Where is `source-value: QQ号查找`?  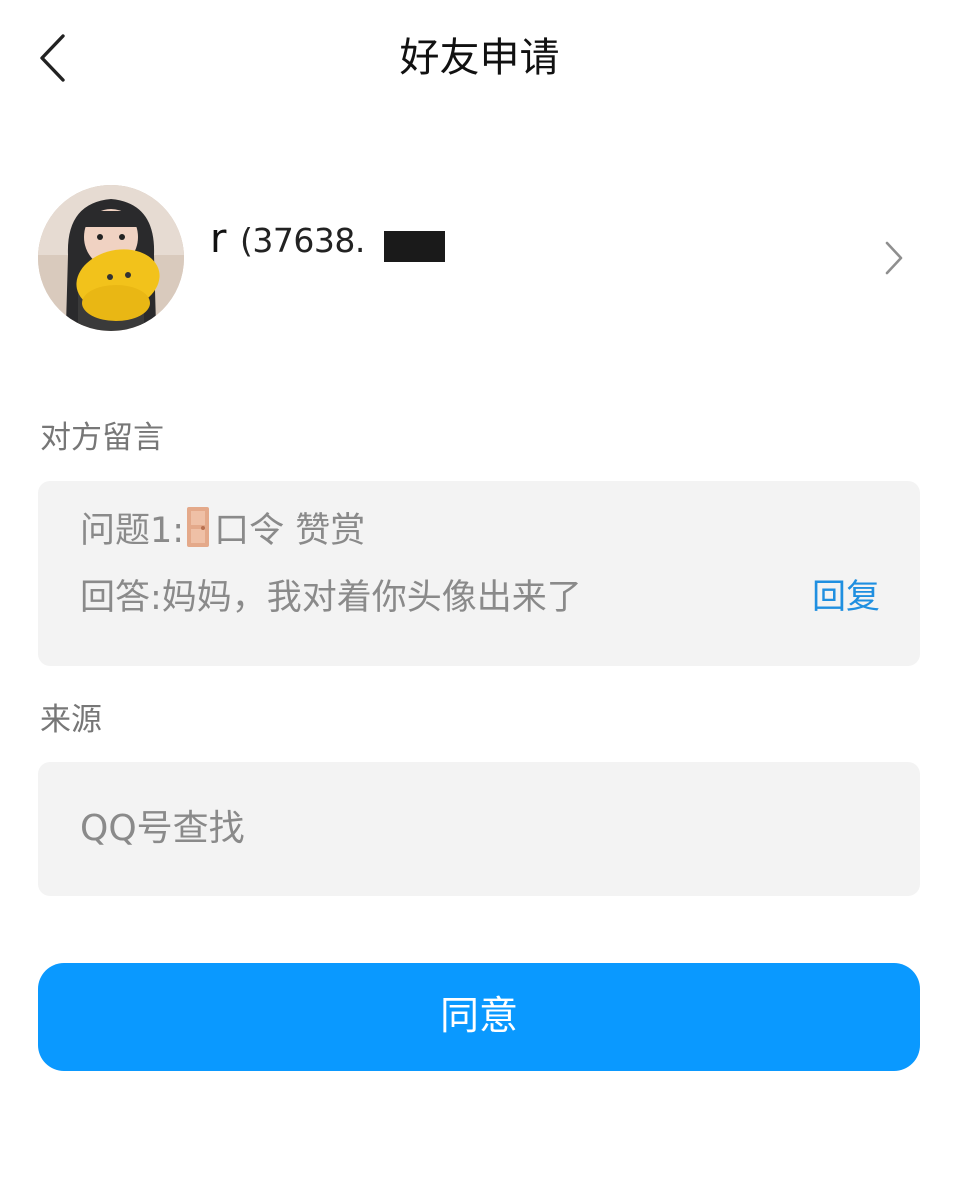
source-value: QQ号查找 is located at coordinates (162, 828).